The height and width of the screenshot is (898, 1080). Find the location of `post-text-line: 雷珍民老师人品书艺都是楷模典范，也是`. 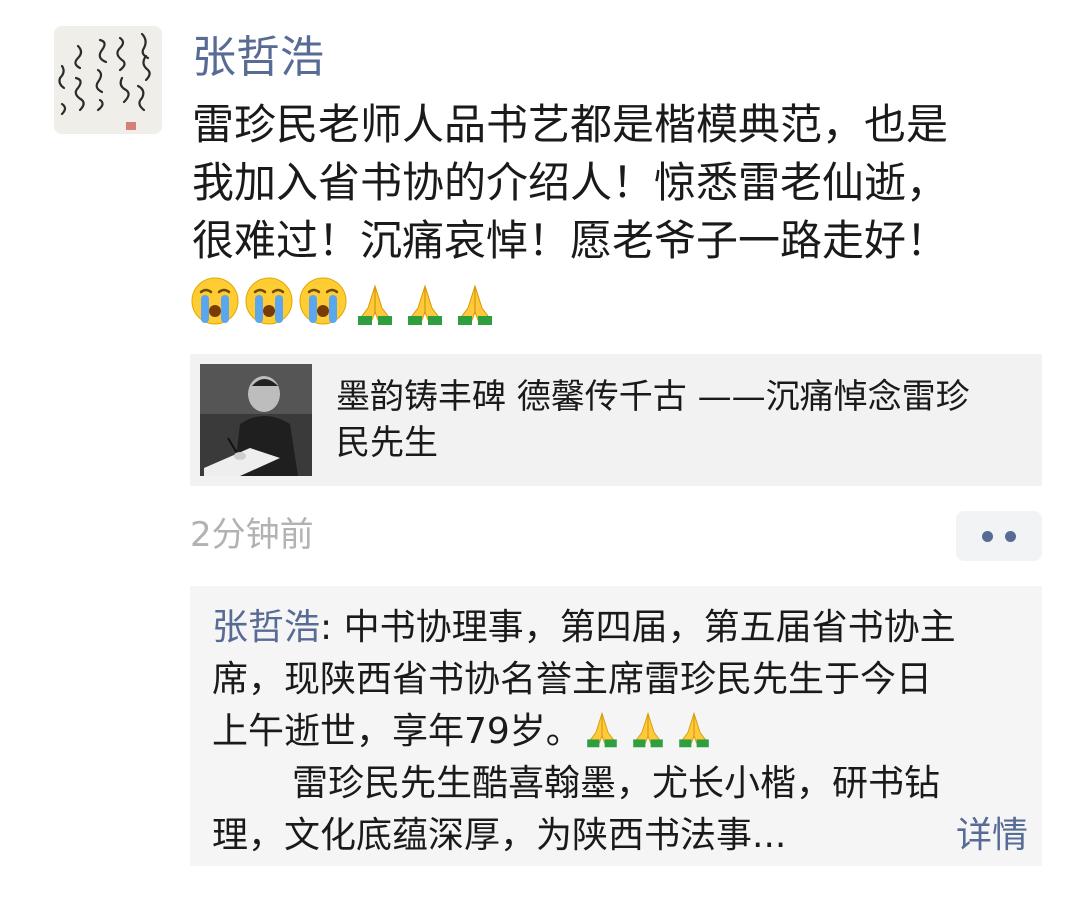

post-text-line: 雷珍民老师人品书艺都是楷模典范，也是 is located at coordinates (570, 124).